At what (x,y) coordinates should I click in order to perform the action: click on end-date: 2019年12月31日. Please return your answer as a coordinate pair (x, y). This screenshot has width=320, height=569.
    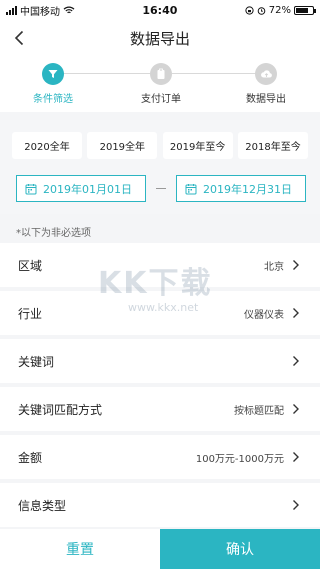
    Looking at the image, I should click on (247, 189).